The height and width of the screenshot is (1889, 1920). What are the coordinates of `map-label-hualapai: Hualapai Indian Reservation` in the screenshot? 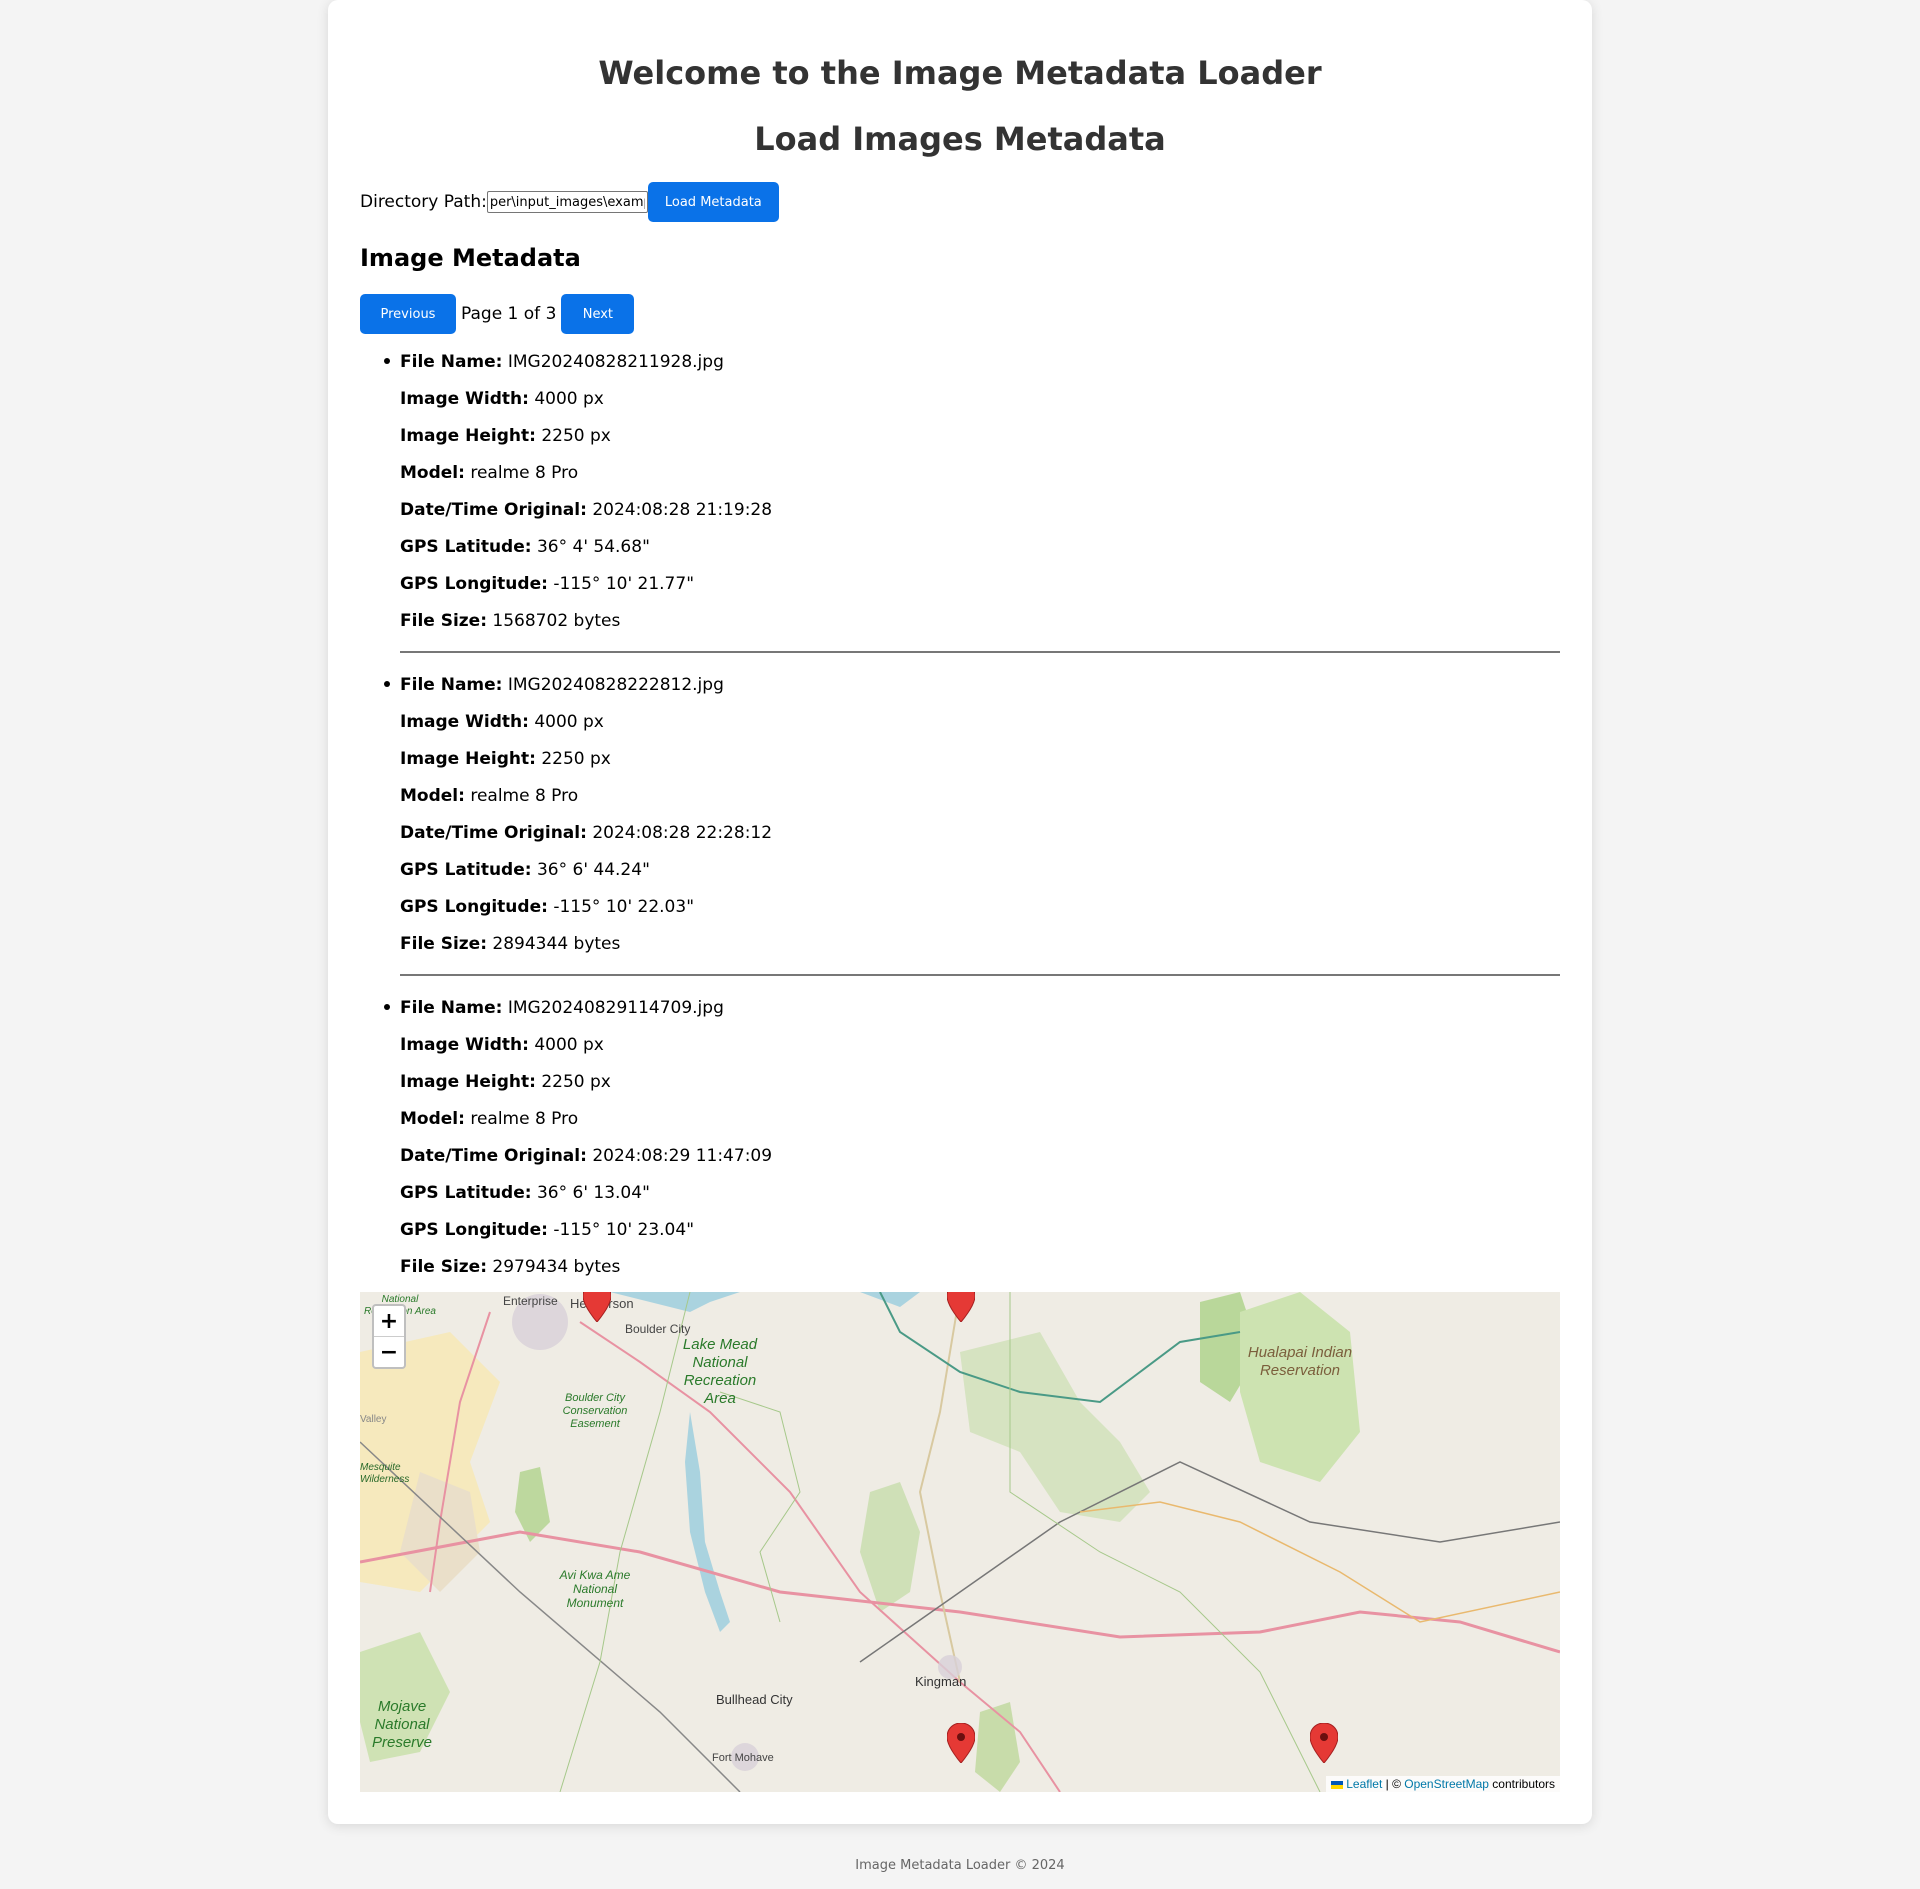 It's located at (1300, 1361).